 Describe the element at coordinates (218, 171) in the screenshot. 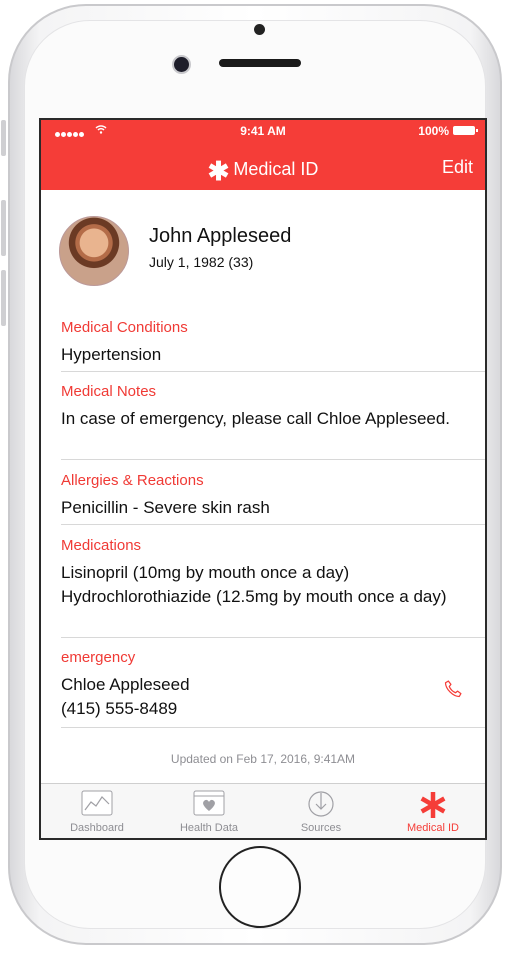

I see `medical-asterisk-icon: ✱` at that location.